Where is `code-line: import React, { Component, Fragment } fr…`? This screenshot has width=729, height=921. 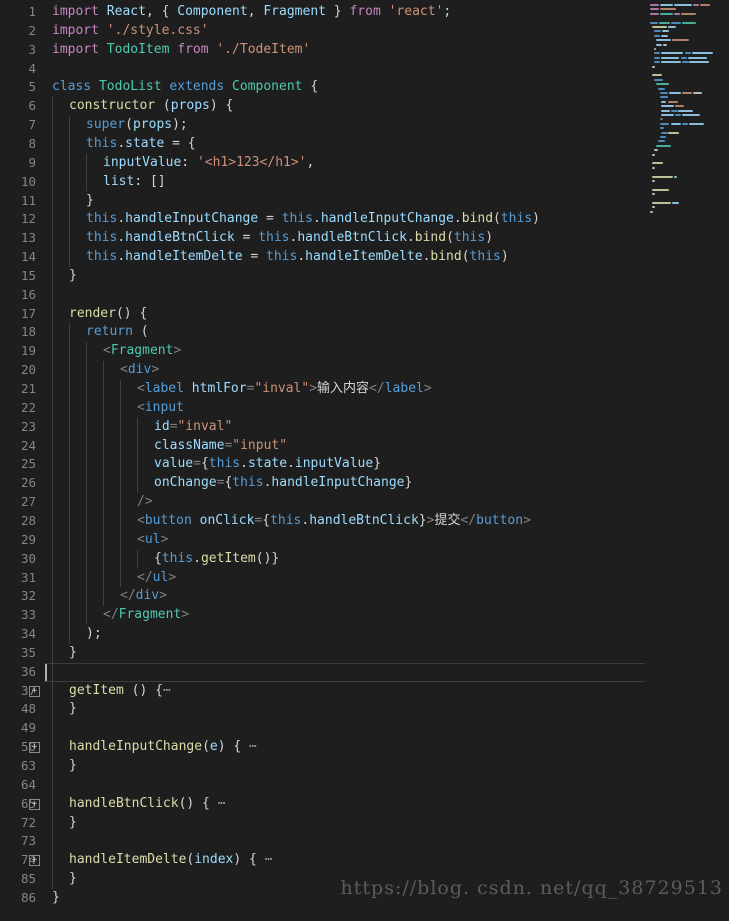 code-line: import React, { Component, Fragment } fr… is located at coordinates (247, 12).